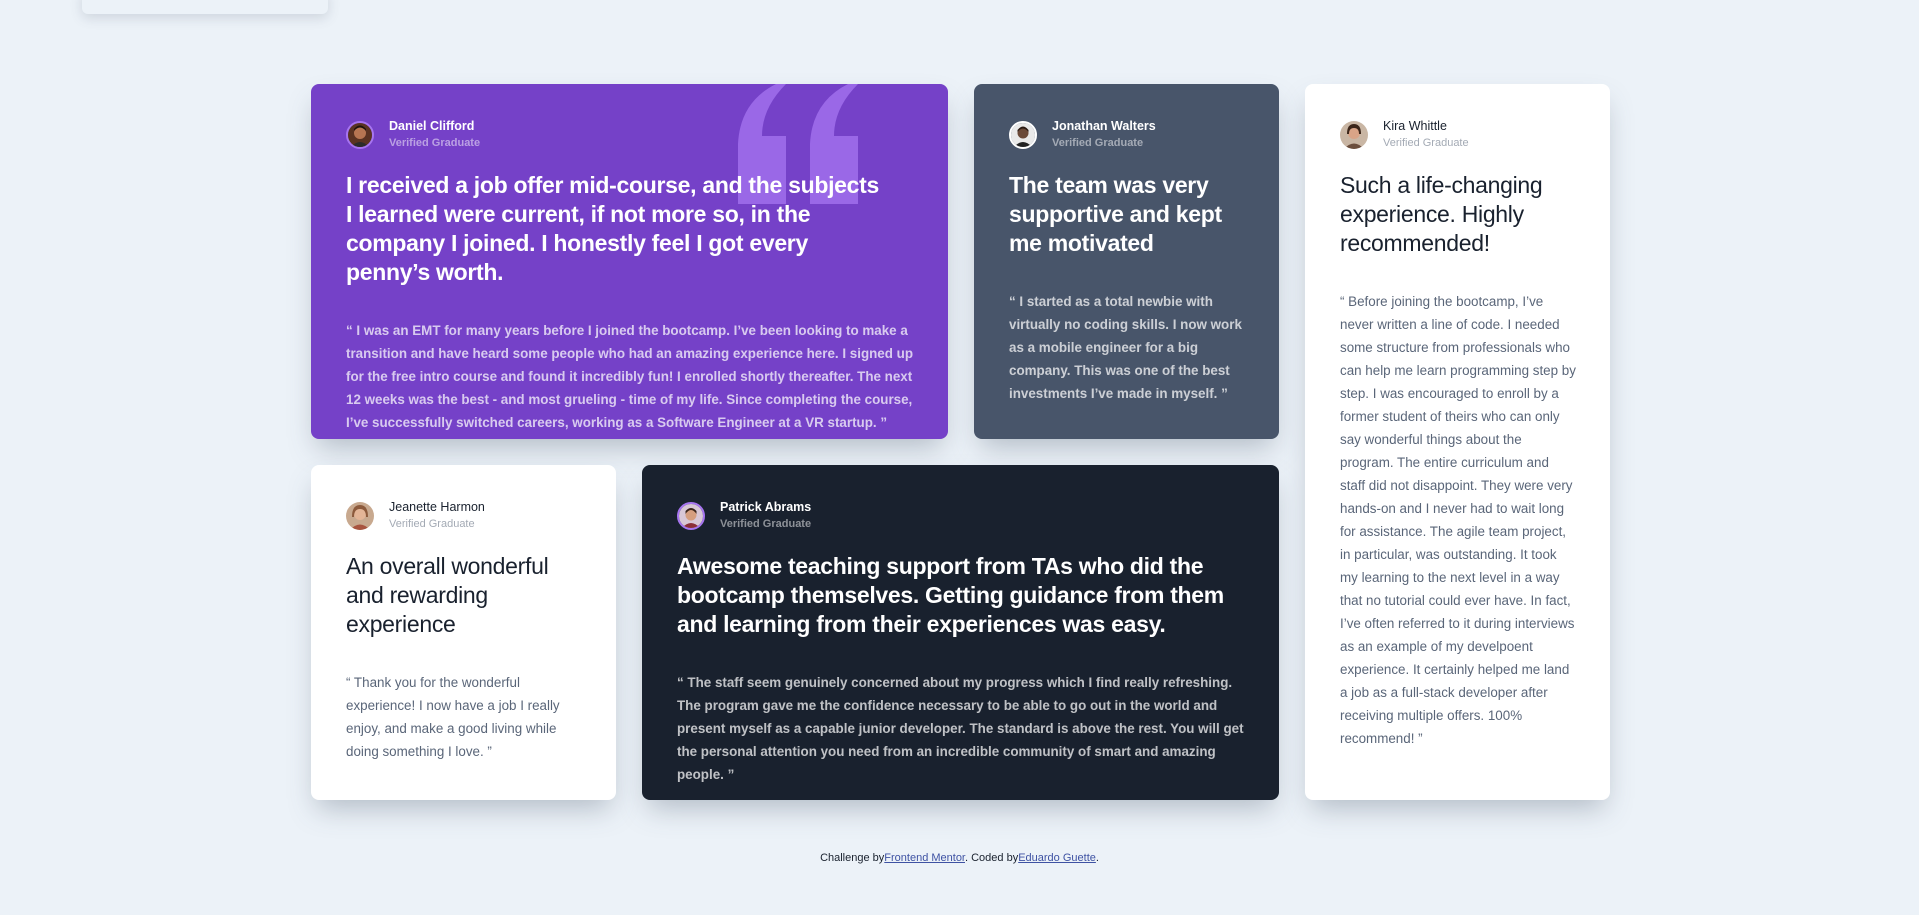  I want to click on avatar-kira, so click(1354, 135).